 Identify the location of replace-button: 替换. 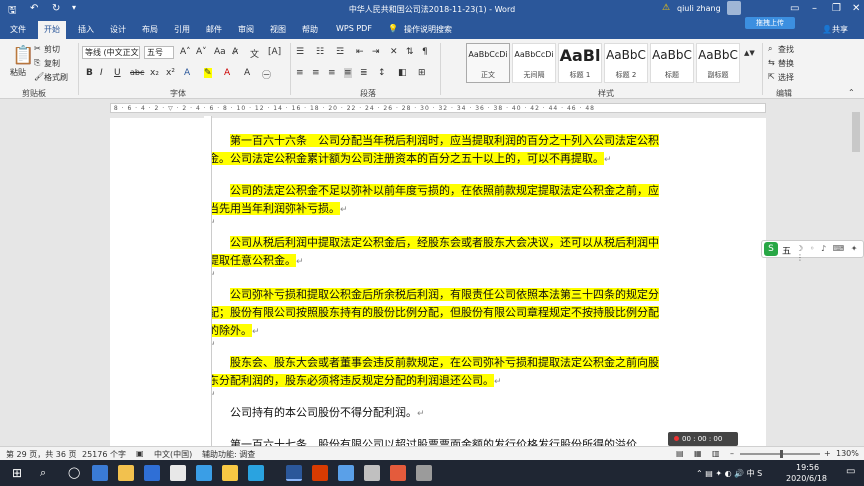
(786, 63).